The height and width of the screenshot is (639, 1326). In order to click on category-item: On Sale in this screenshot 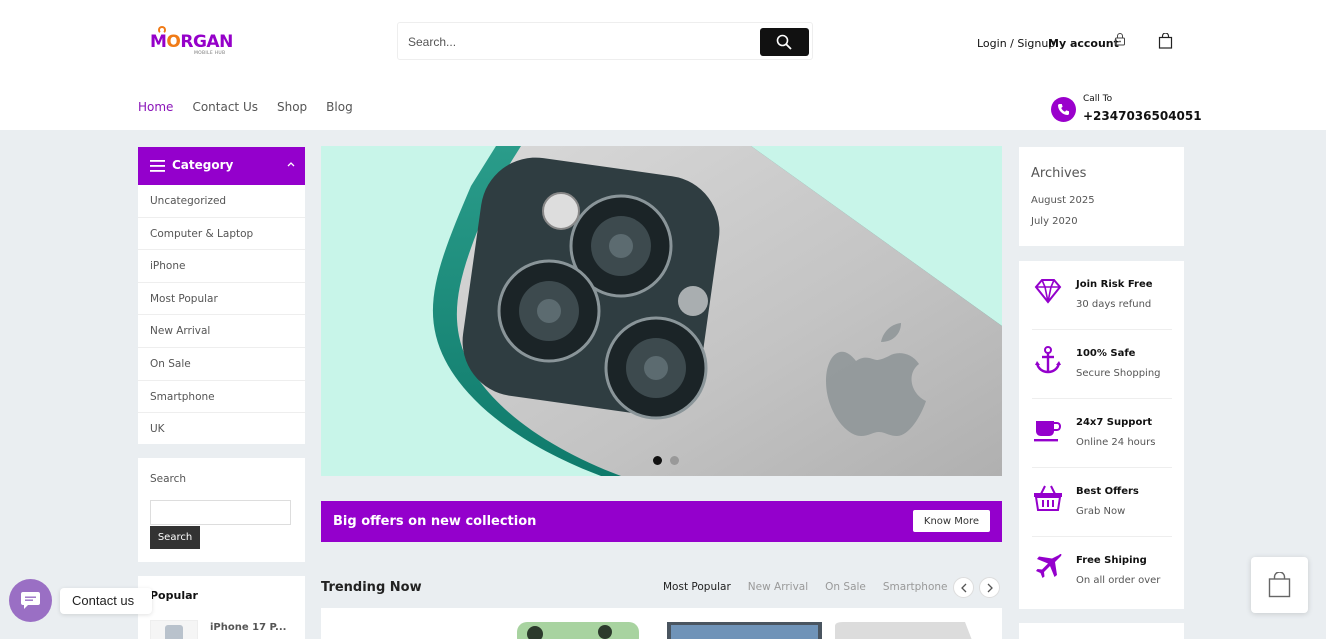, I will do `click(221, 364)`.